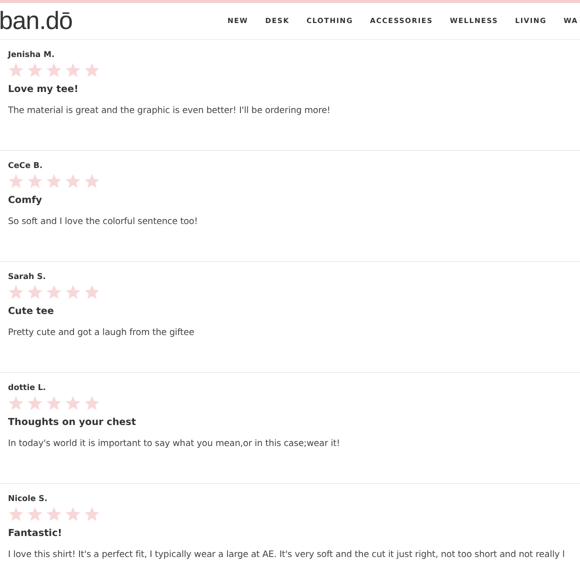  Describe the element at coordinates (36, 534) in the screenshot. I see `review-title: Fantastic!` at that location.